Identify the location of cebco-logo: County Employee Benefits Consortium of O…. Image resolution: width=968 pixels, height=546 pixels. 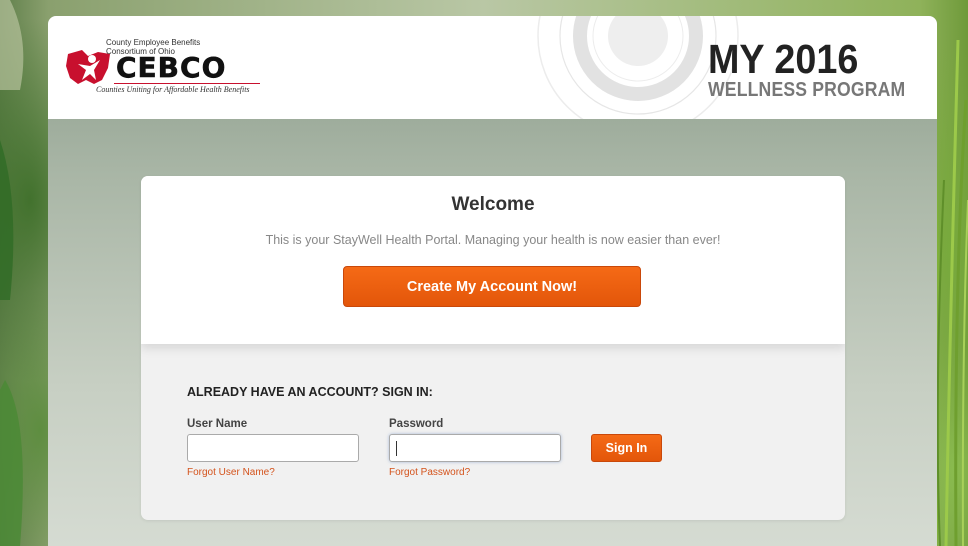
(164, 69).